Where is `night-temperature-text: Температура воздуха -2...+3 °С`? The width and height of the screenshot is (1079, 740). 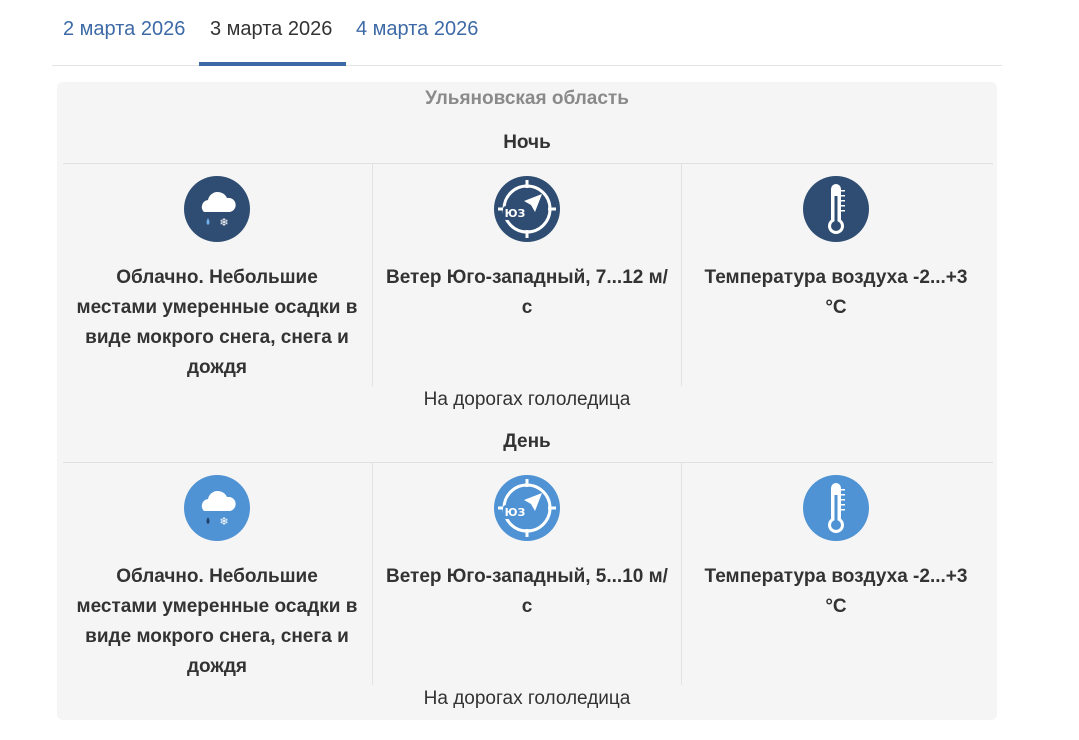
night-temperature-text: Температура воздуха -2...+3 °С is located at coordinates (836, 292).